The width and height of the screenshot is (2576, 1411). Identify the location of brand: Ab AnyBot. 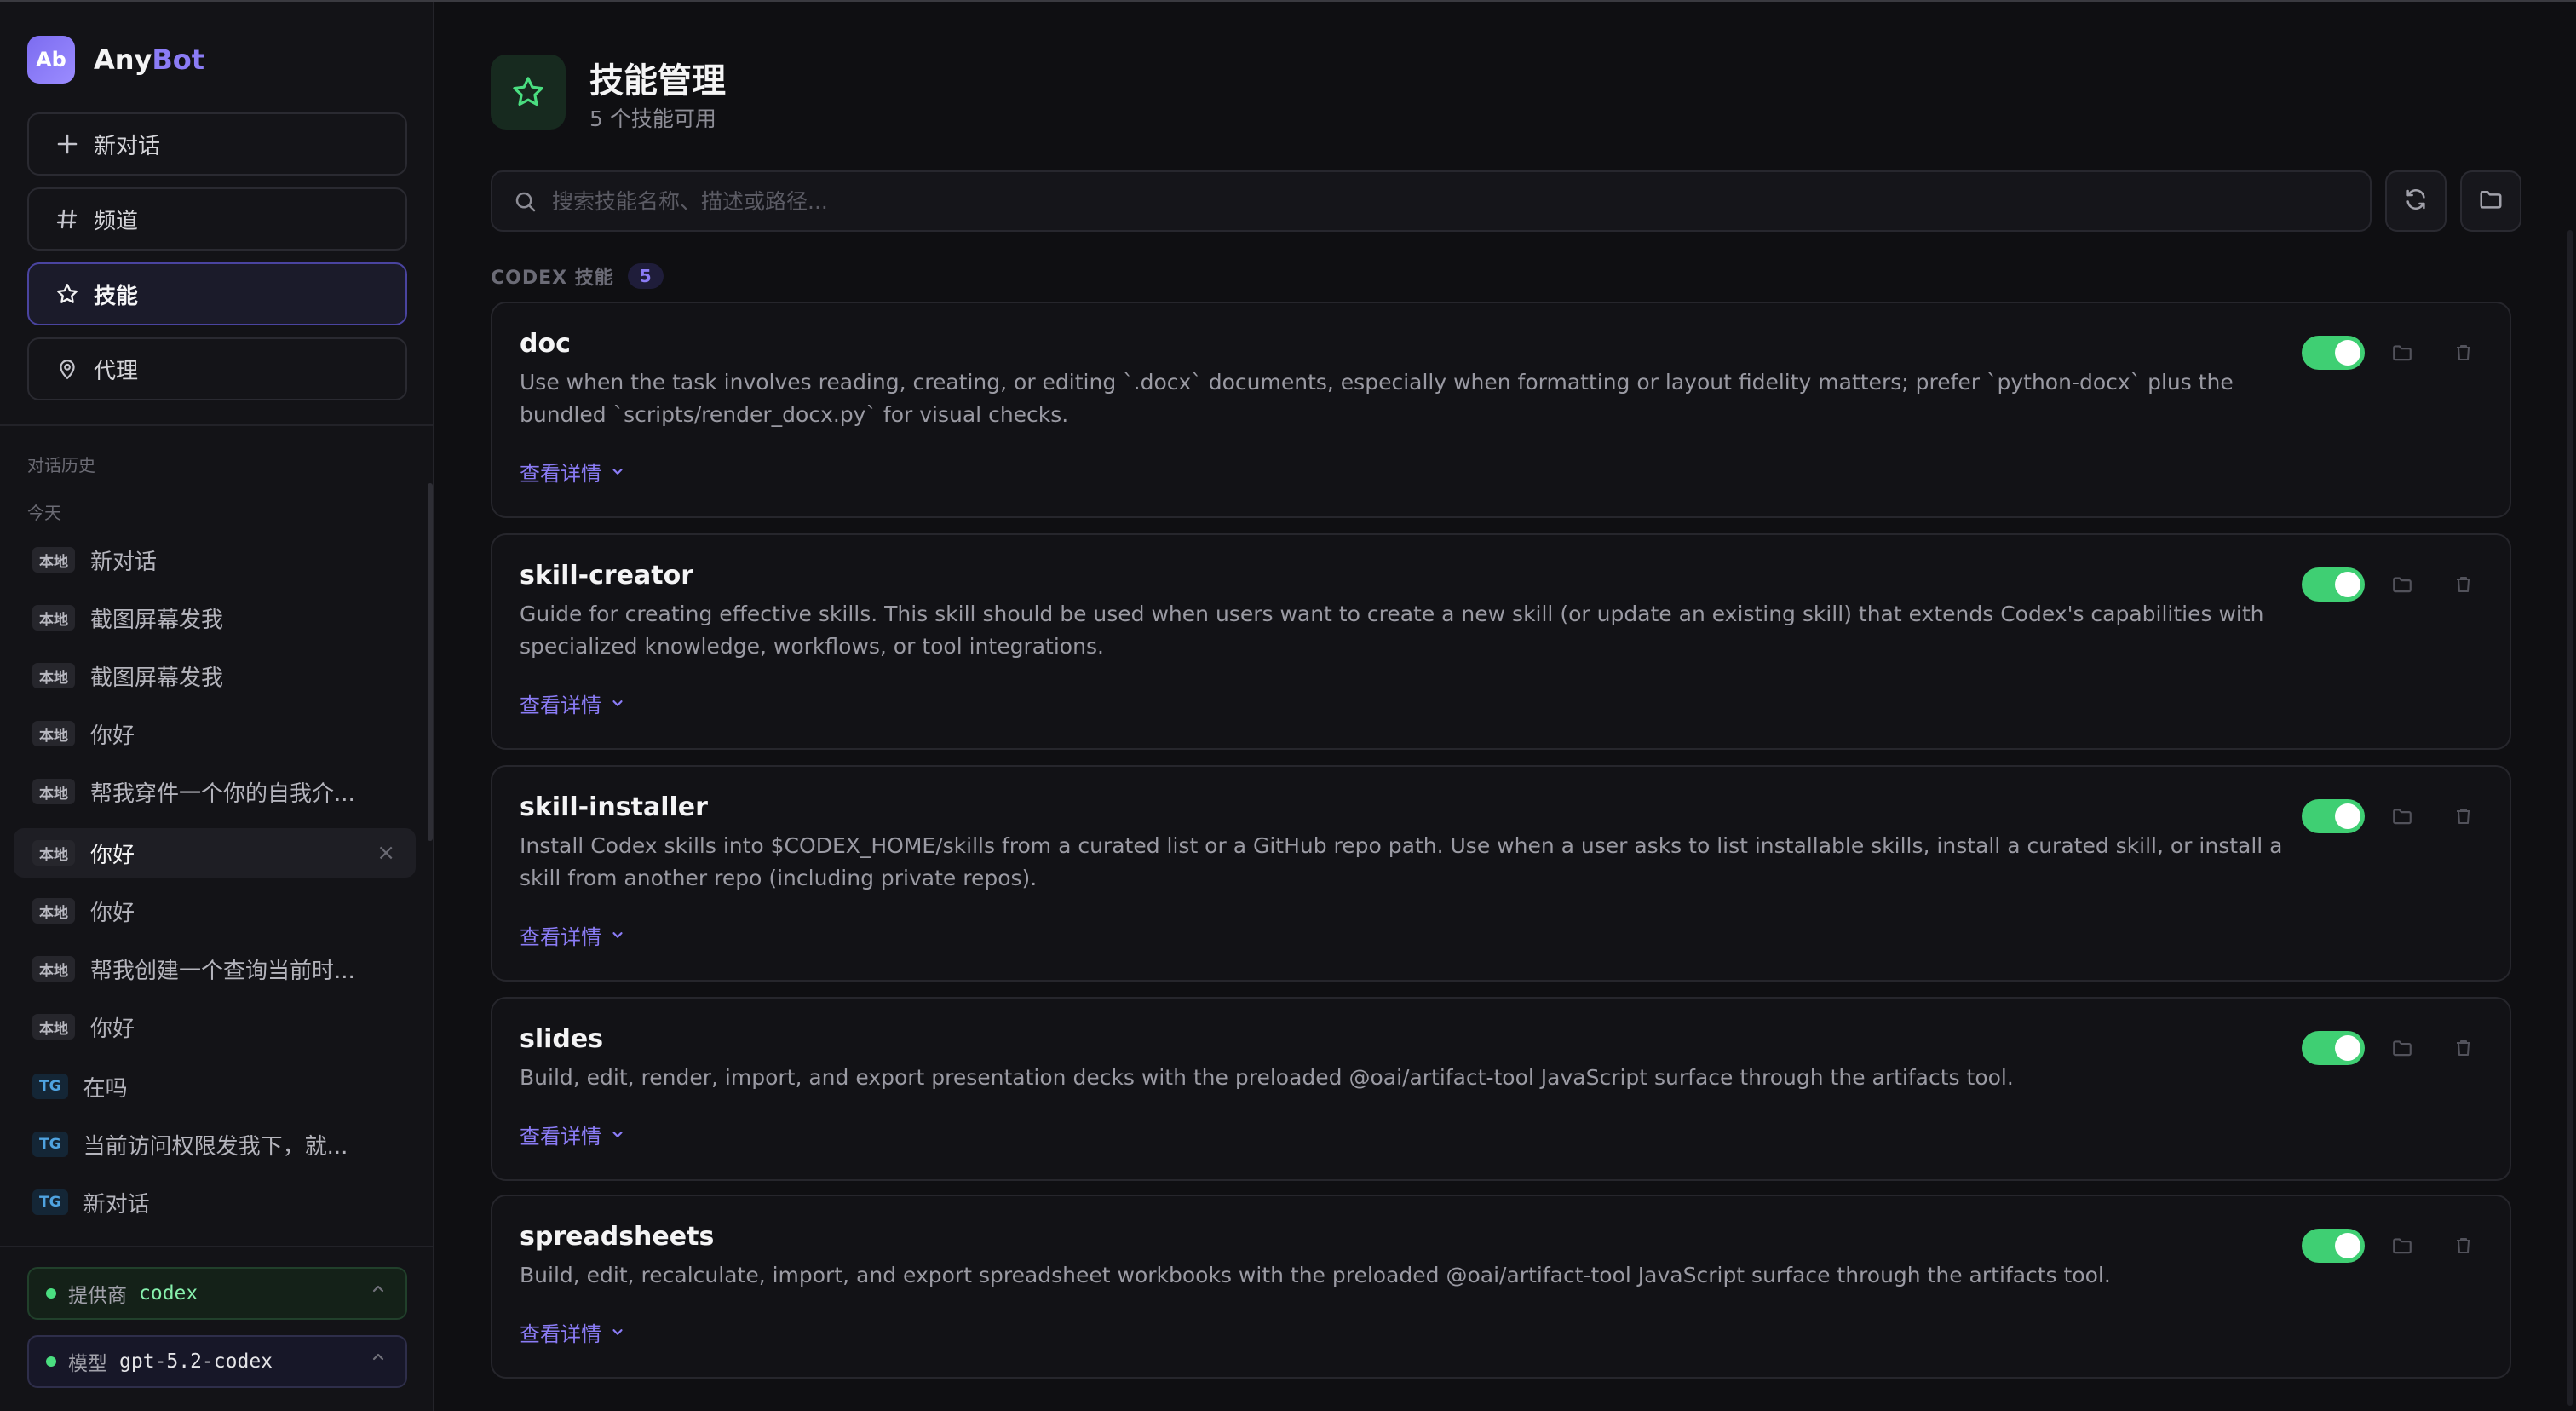
(116, 60).